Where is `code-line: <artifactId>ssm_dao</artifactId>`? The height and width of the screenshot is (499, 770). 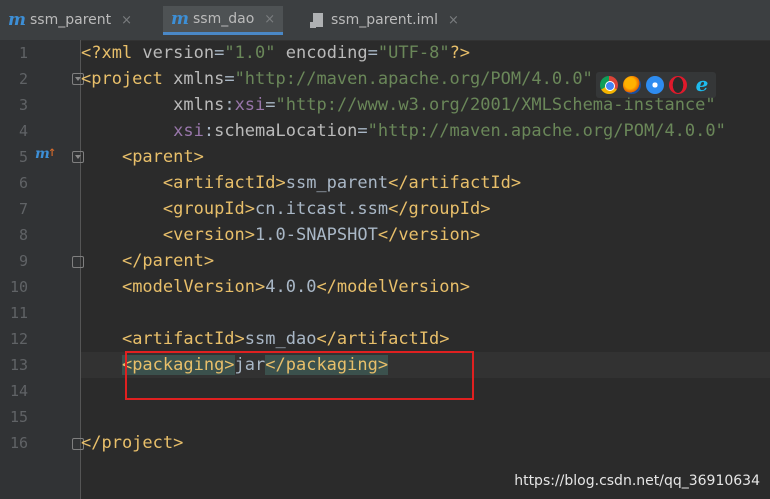
code-line: <artifactId>ssm_dao</artifactId> is located at coordinates (425, 339).